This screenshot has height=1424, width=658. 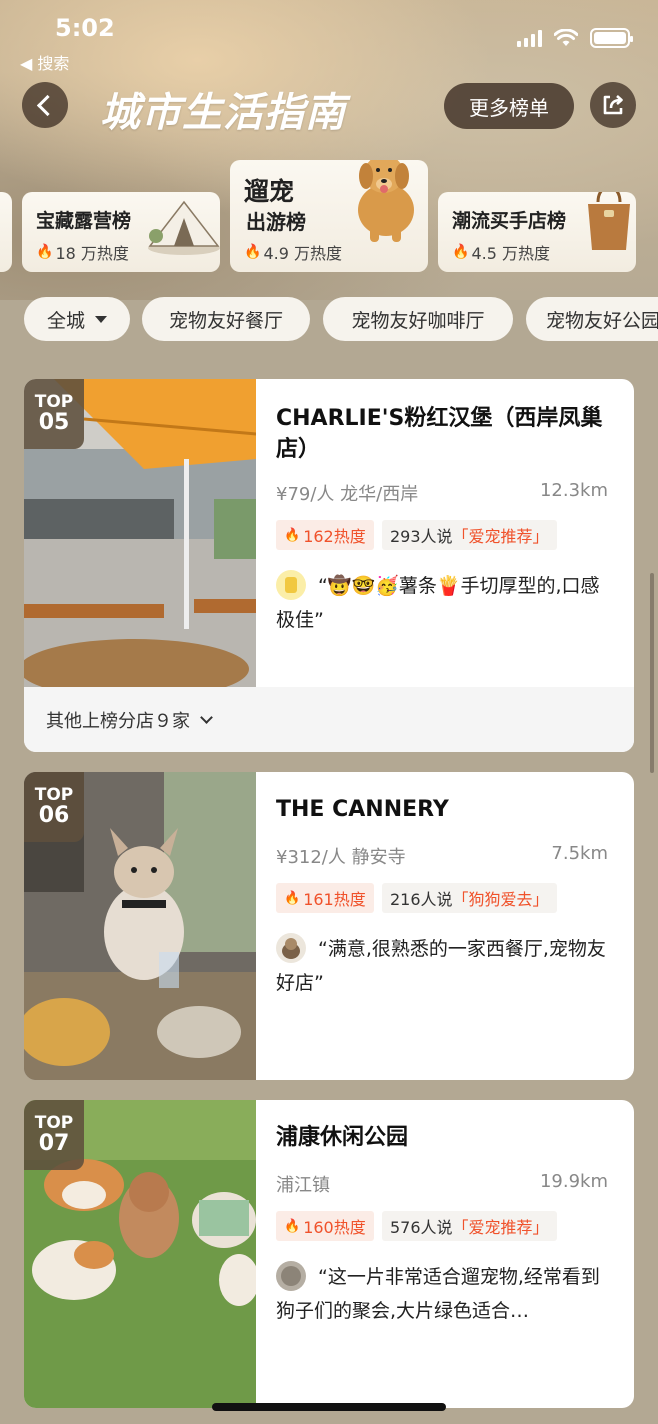 What do you see at coordinates (45, 105) in the screenshot?
I see `back-button` at bounding box center [45, 105].